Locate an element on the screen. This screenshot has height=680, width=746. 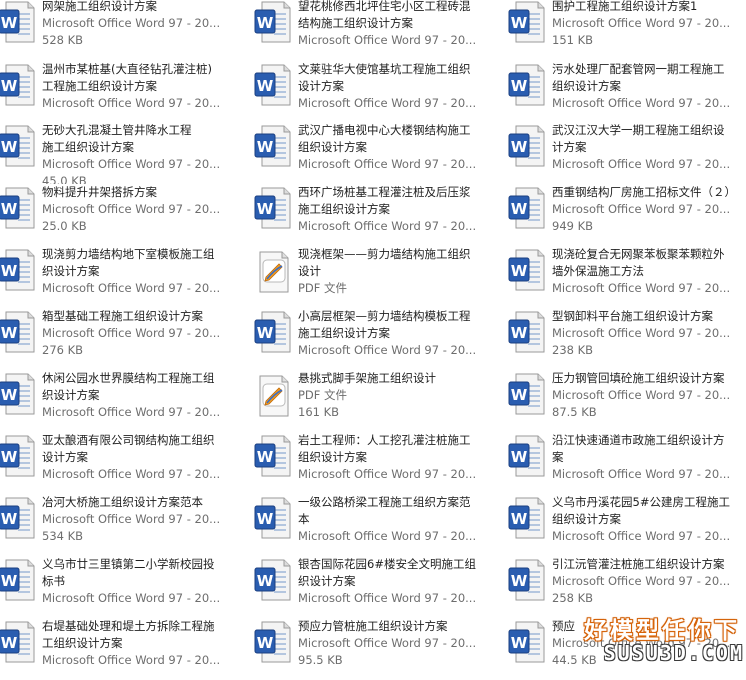
file-tile-text: 悬挑式脚手架施工组织设计 PDF 文件 161 KB is located at coordinates (394, 395).